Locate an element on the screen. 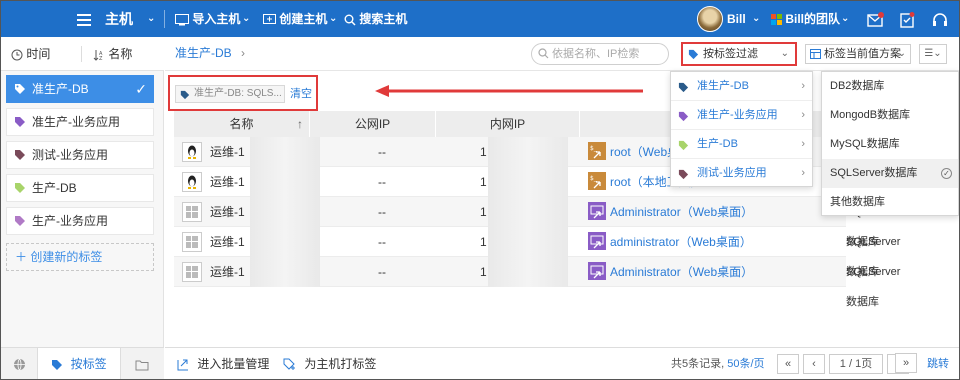  sort-arrow-icon: ↑ is located at coordinates (300, 124).